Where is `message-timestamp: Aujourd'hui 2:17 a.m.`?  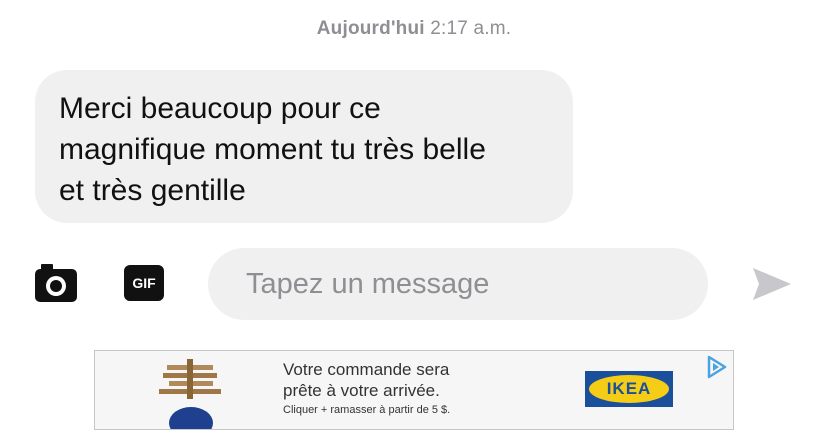 message-timestamp: Aujourd'hui 2:17 a.m. is located at coordinates (414, 29).